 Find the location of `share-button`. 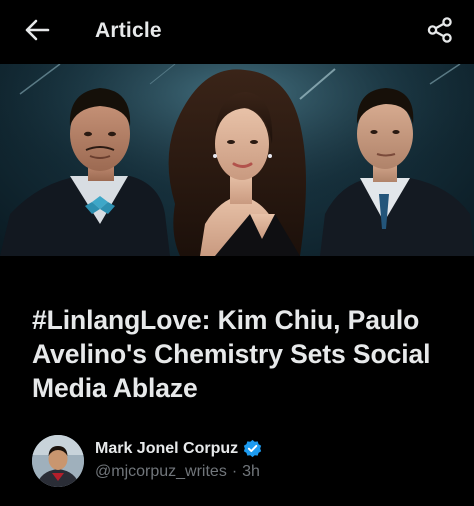

share-button is located at coordinates (440, 30).